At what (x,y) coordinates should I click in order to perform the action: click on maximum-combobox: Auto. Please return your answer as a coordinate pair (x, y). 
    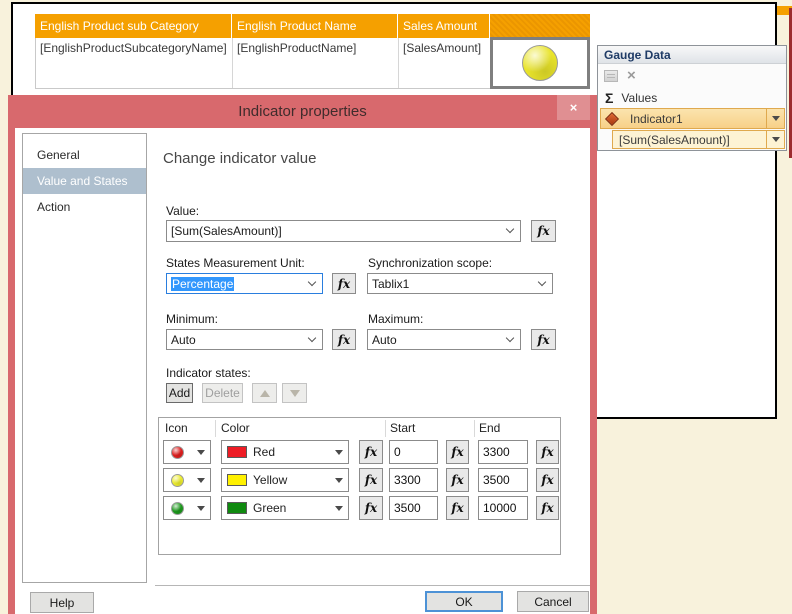
    Looking at the image, I should click on (444, 339).